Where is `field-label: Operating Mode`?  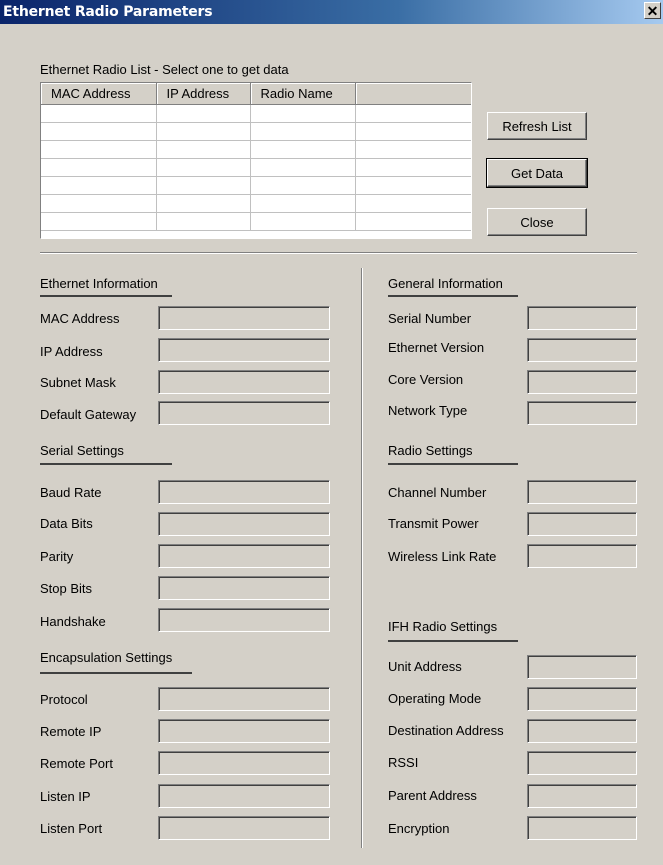
field-label: Operating Mode is located at coordinates (435, 698).